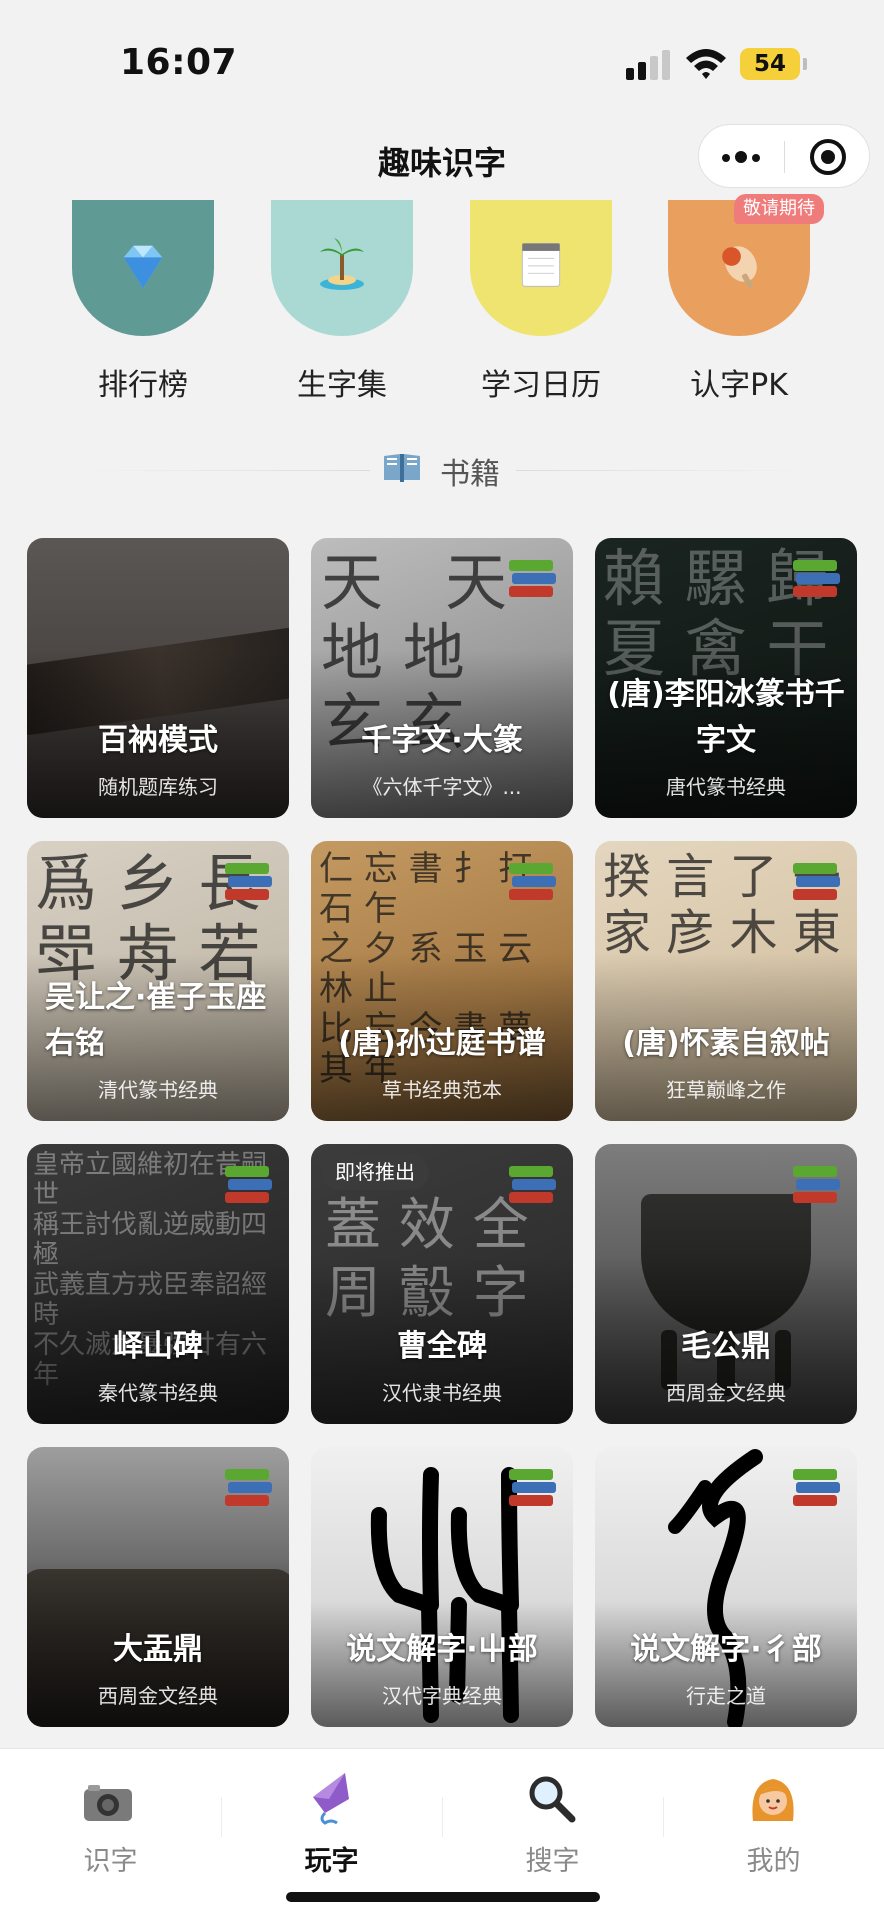 Image resolution: width=884 pixels, height=1920 pixels. What do you see at coordinates (773, 1800) in the screenshot?
I see `girl-avatar-icon` at bounding box center [773, 1800].